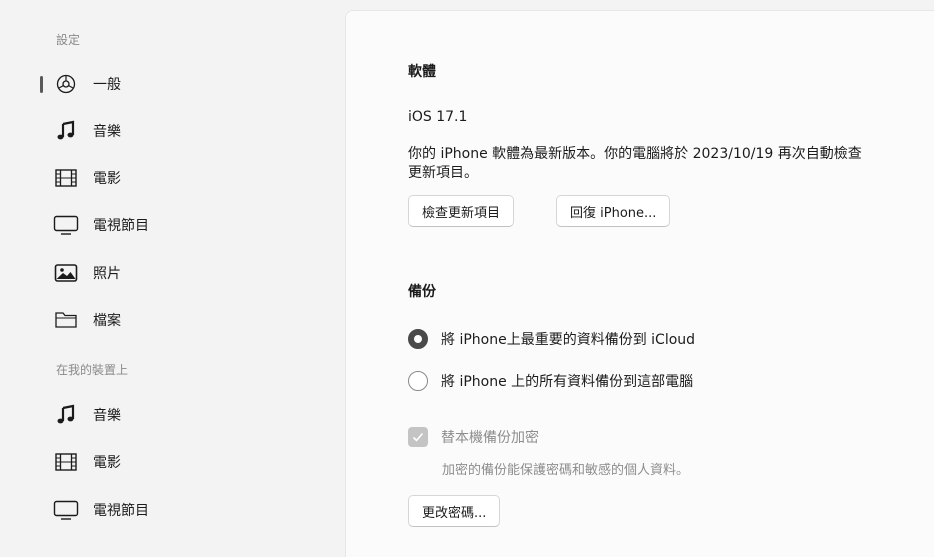 The image size is (934, 557). I want to click on software-heading: 軟體, so click(422, 72).